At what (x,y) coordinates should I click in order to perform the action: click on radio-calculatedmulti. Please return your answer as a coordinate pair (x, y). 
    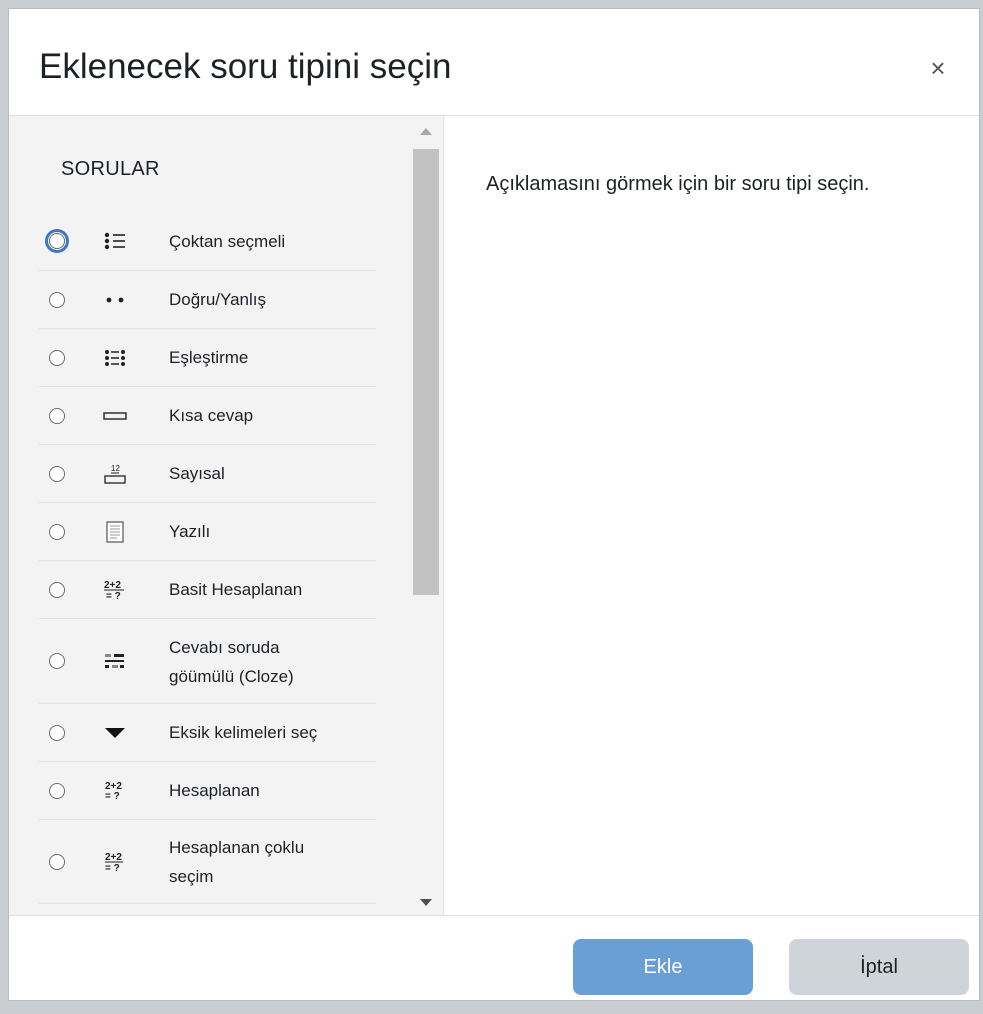
    Looking at the image, I should click on (57, 862).